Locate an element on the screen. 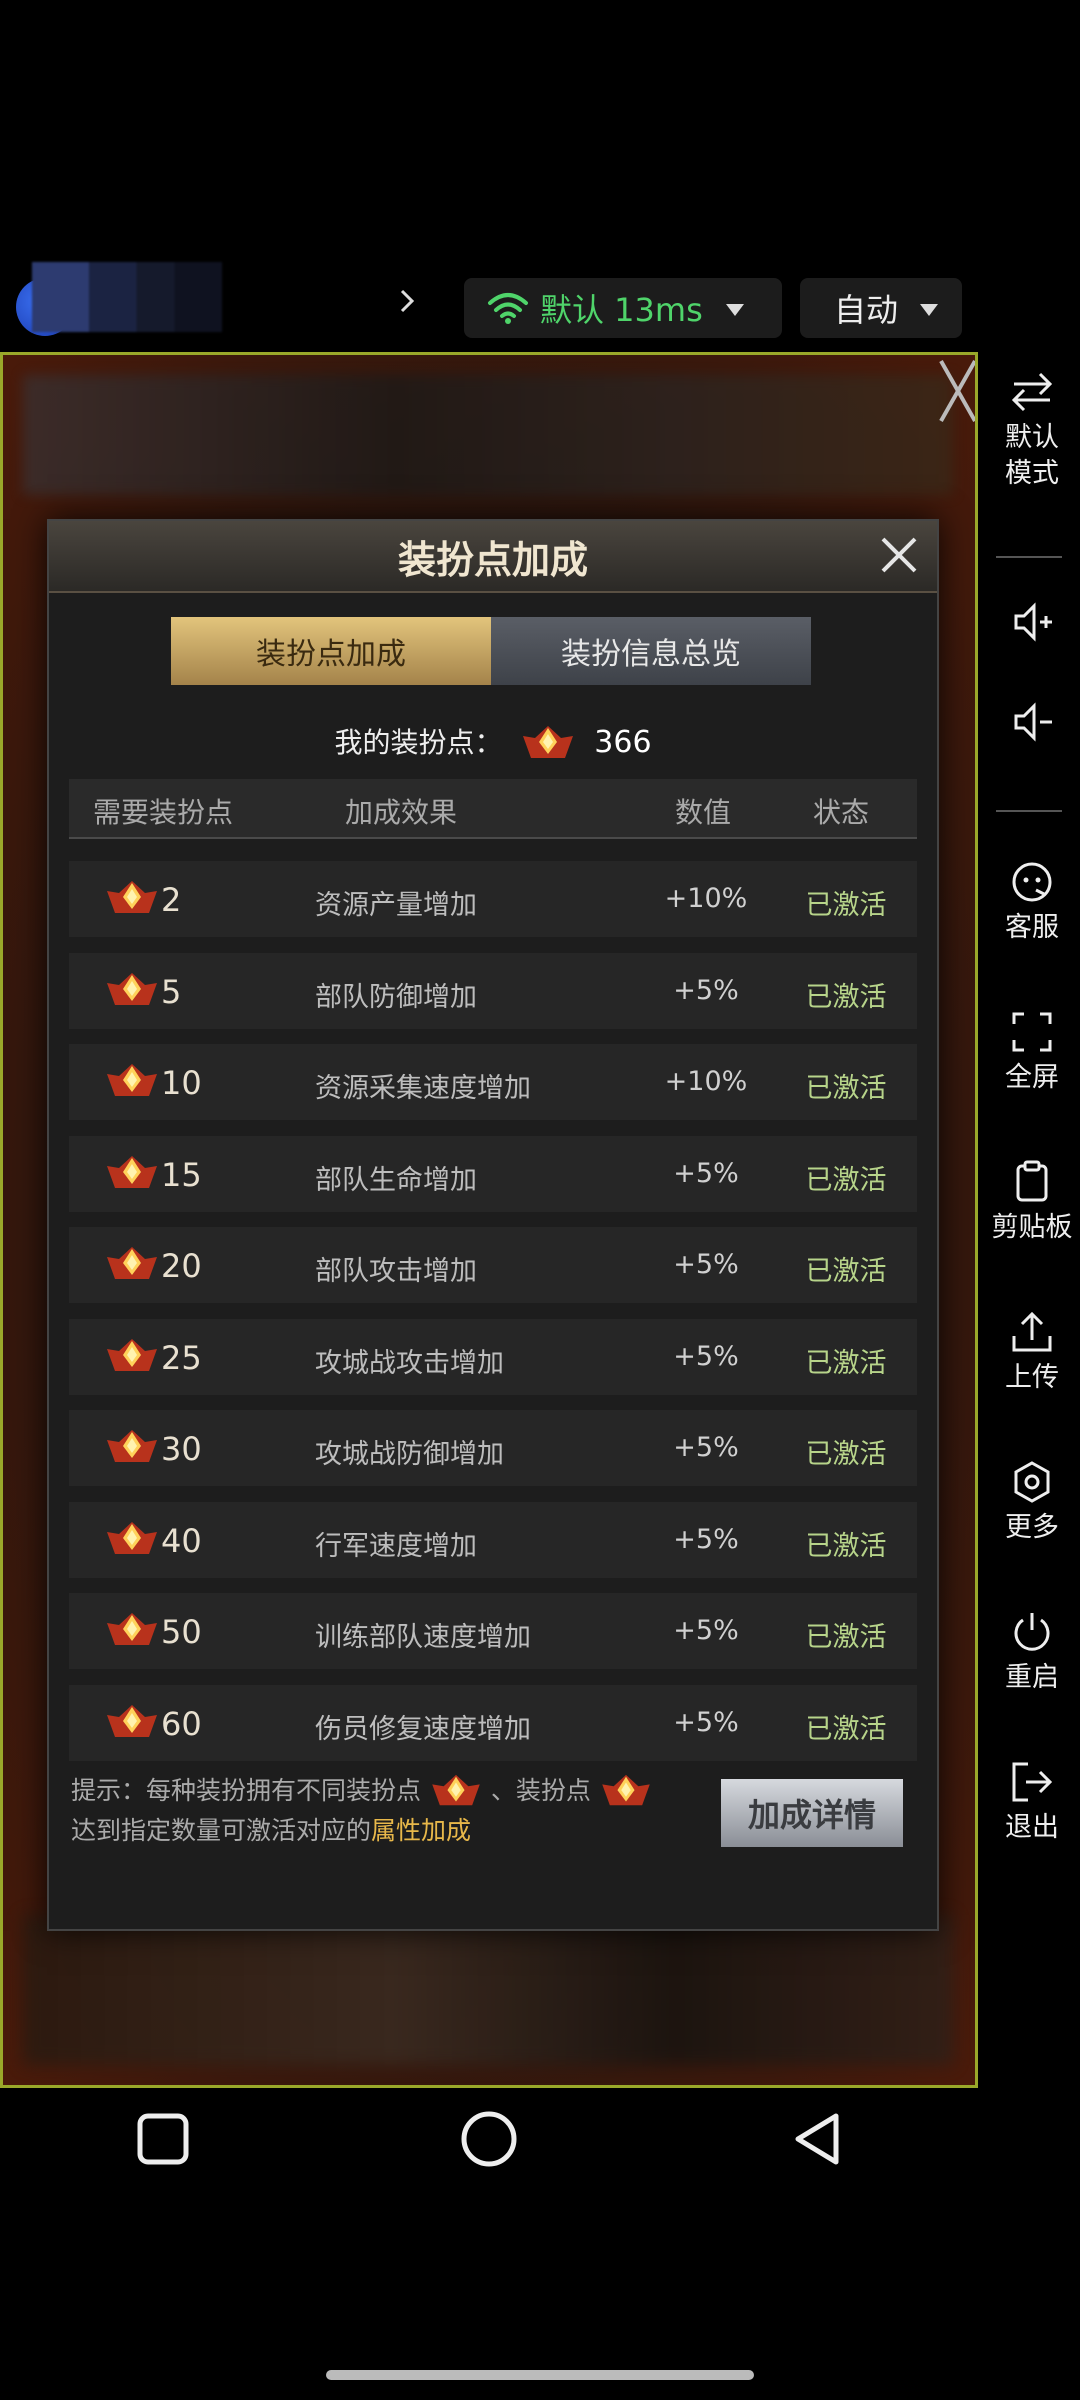 This screenshot has height=2400, width=1080. row-points: 50 is located at coordinates (181, 1632).